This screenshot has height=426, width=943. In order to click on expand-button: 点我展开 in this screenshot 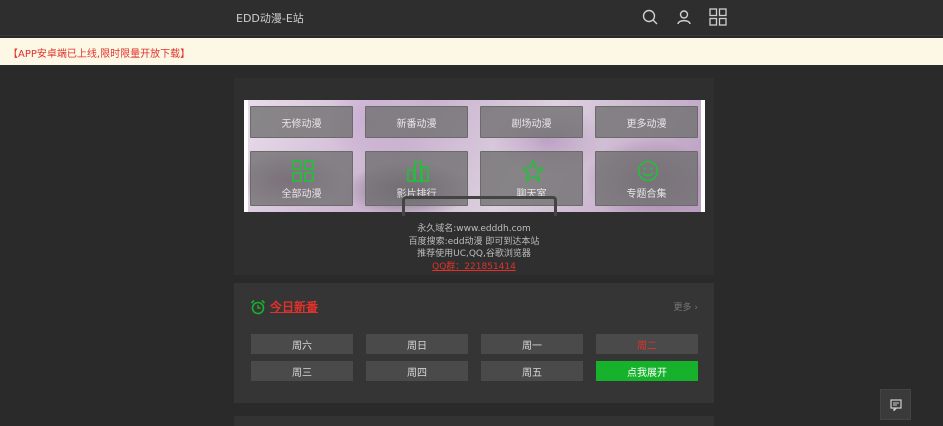, I will do `click(647, 371)`.